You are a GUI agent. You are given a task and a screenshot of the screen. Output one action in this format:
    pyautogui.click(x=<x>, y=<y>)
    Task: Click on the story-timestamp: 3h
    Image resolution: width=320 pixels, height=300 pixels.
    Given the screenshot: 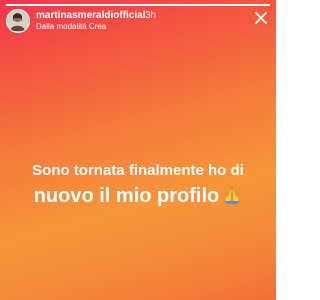 What is the action you would take?
    pyautogui.click(x=151, y=15)
    